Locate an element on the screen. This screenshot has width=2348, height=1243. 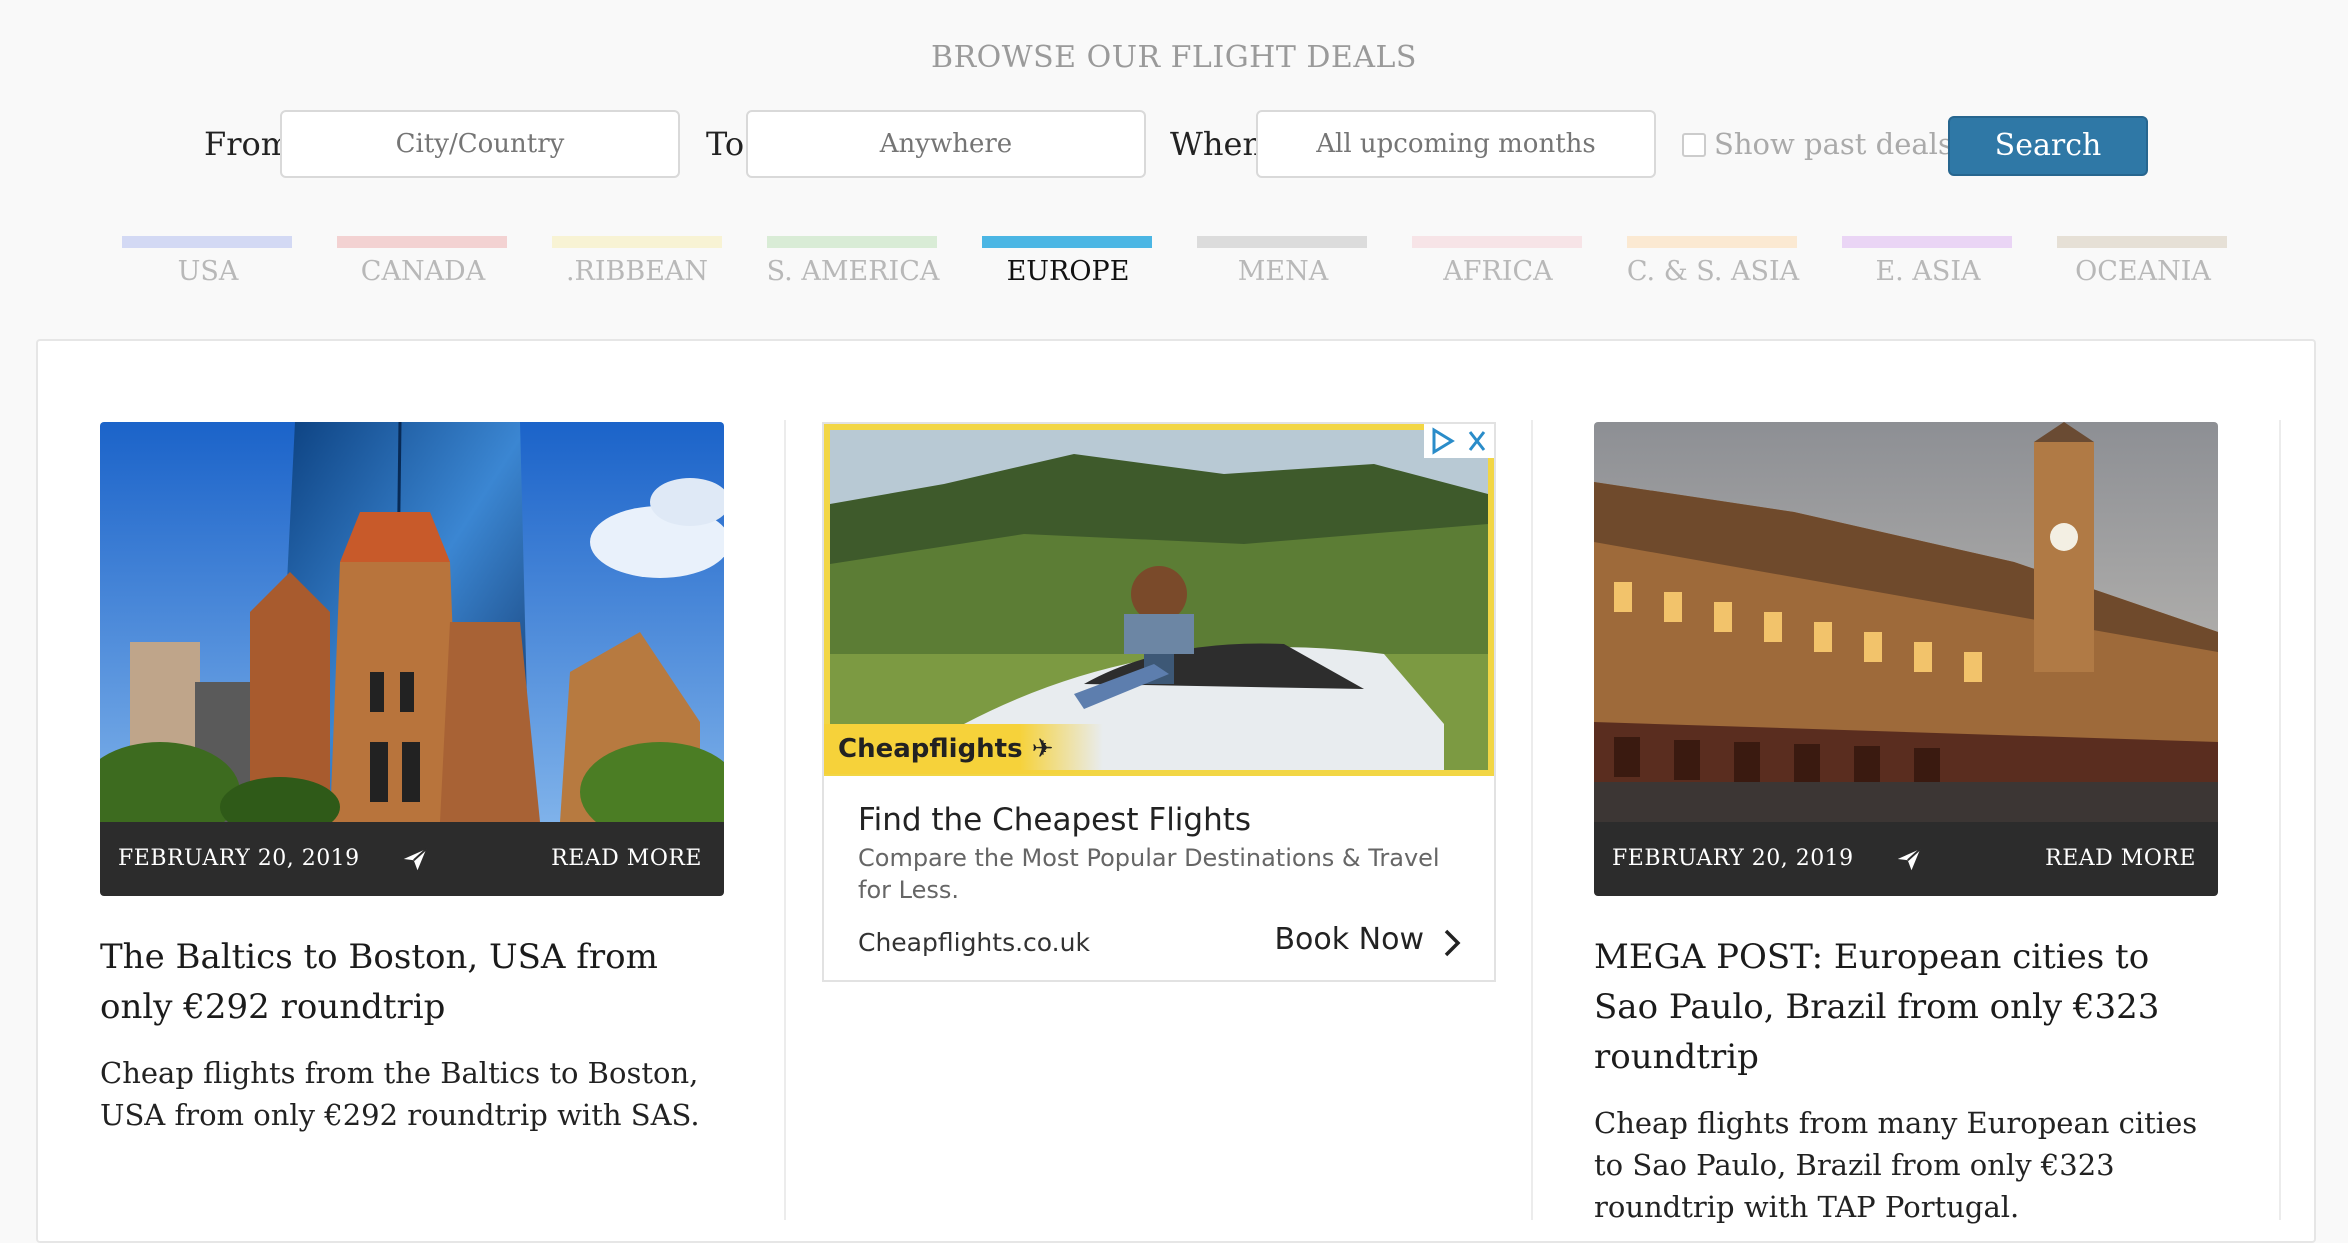
ad-brand-logo: Cheapflights ✈ is located at coordinates (964, 749).